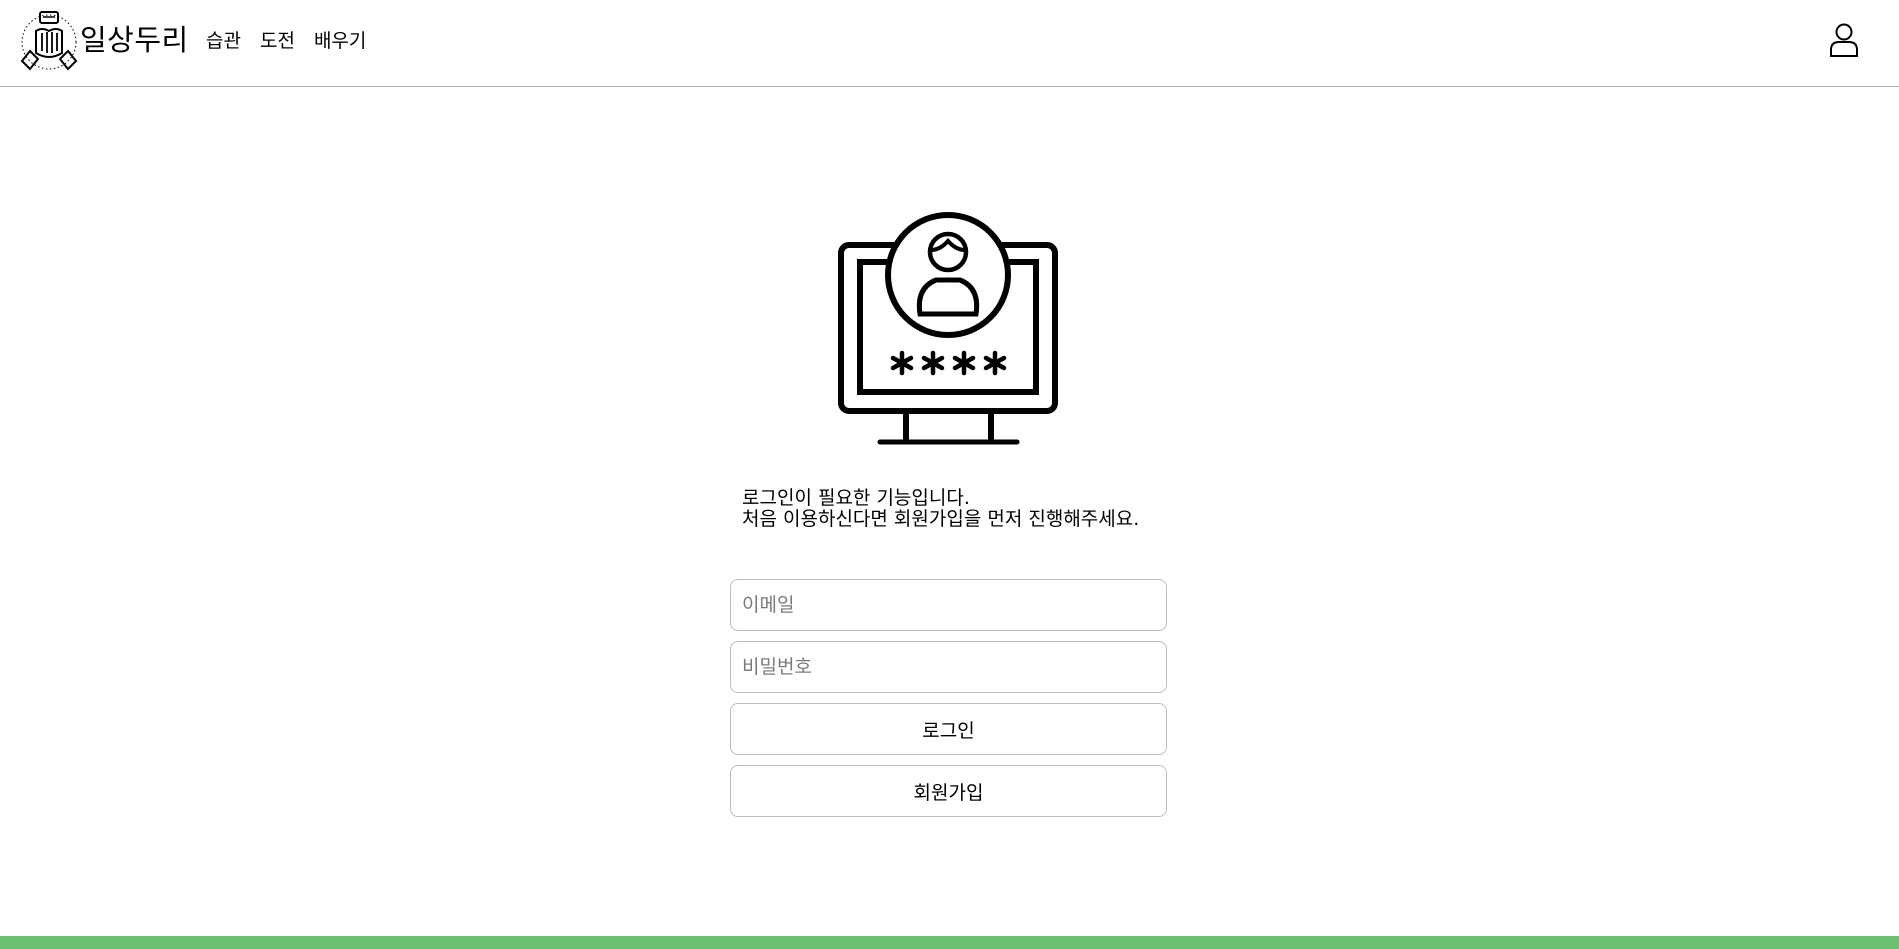 The width and height of the screenshot is (1899, 949). What do you see at coordinates (223, 41) in the screenshot?
I see `nav-item-habit: 습관` at bounding box center [223, 41].